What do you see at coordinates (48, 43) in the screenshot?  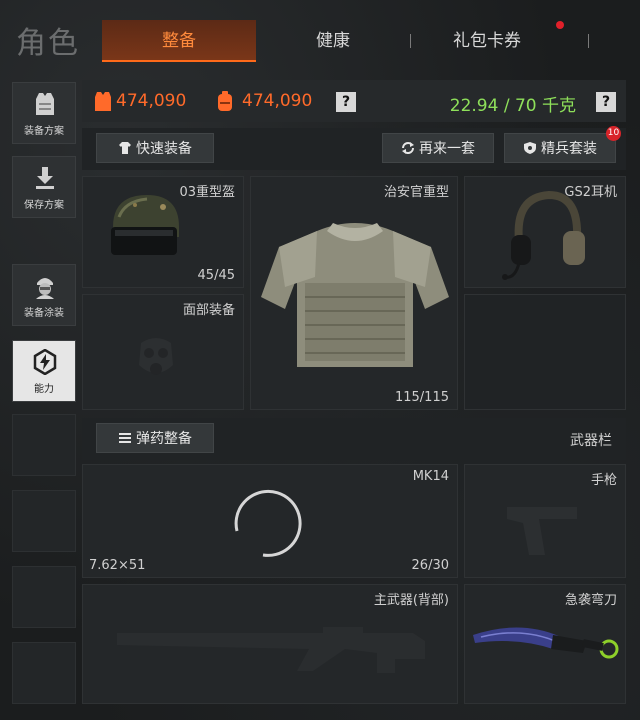 I see `page-title: 角色` at bounding box center [48, 43].